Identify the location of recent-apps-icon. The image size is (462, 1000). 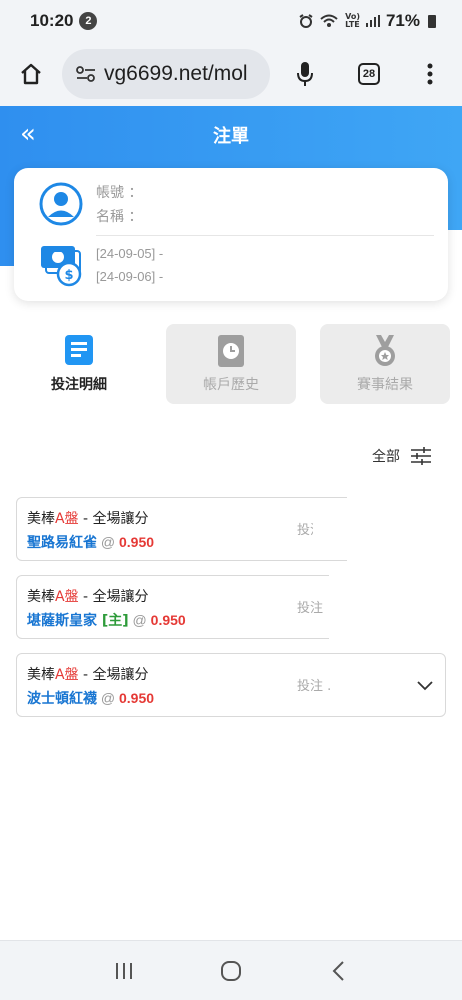
(123, 970).